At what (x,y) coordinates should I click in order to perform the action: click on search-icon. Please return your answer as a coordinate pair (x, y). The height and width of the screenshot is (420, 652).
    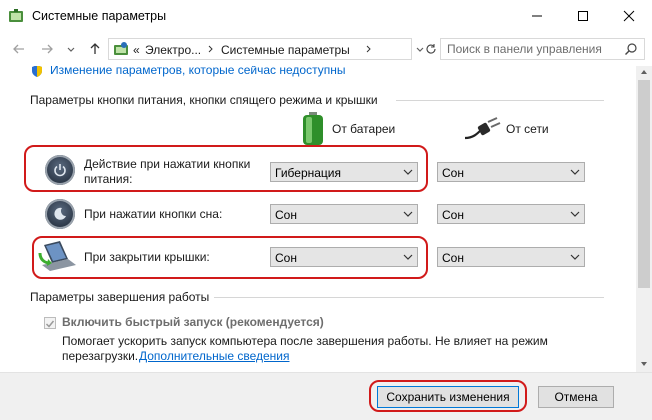
    Looking at the image, I should click on (631, 49).